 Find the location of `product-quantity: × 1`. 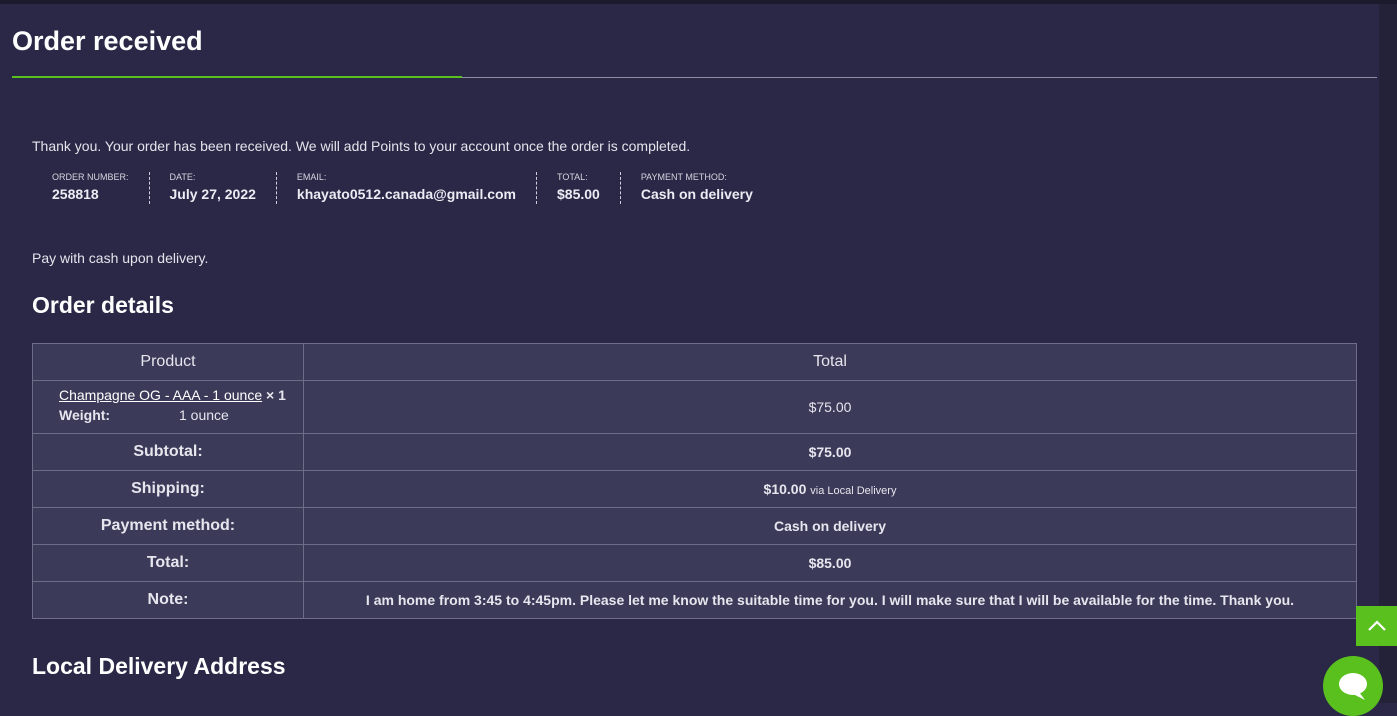

product-quantity: × 1 is located at coordinates (276, 395).